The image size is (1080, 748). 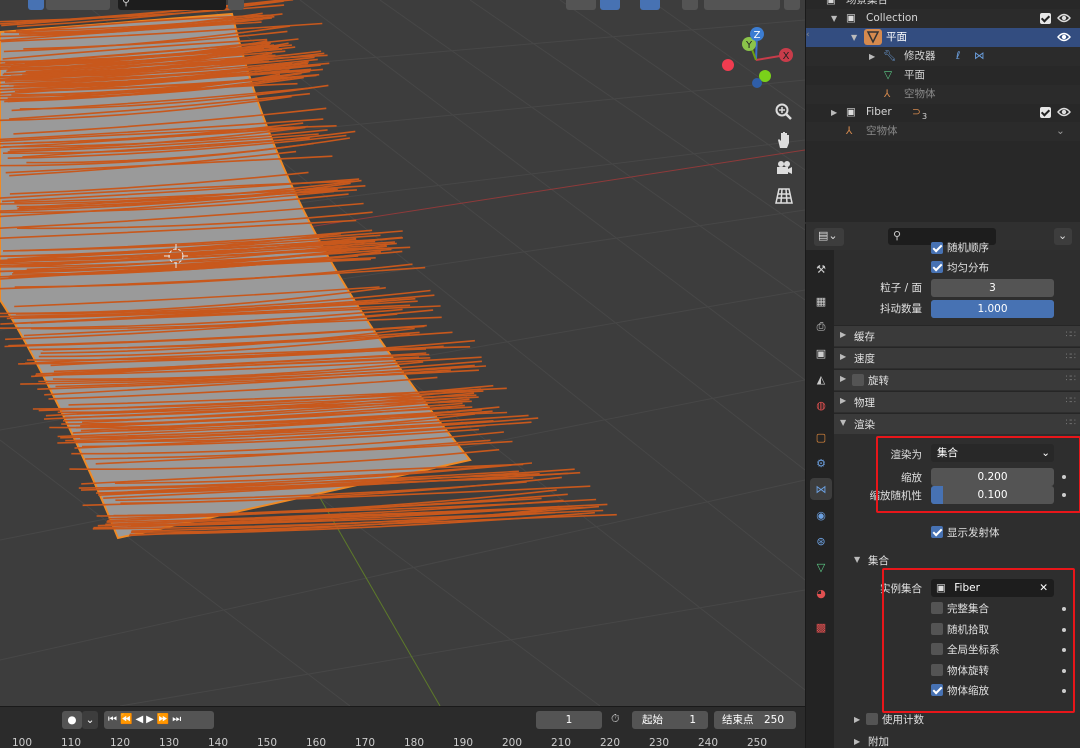 I want to click on playback-controls: ⏮⏪◀▶⏩⏭, so click(x=159, y=720).